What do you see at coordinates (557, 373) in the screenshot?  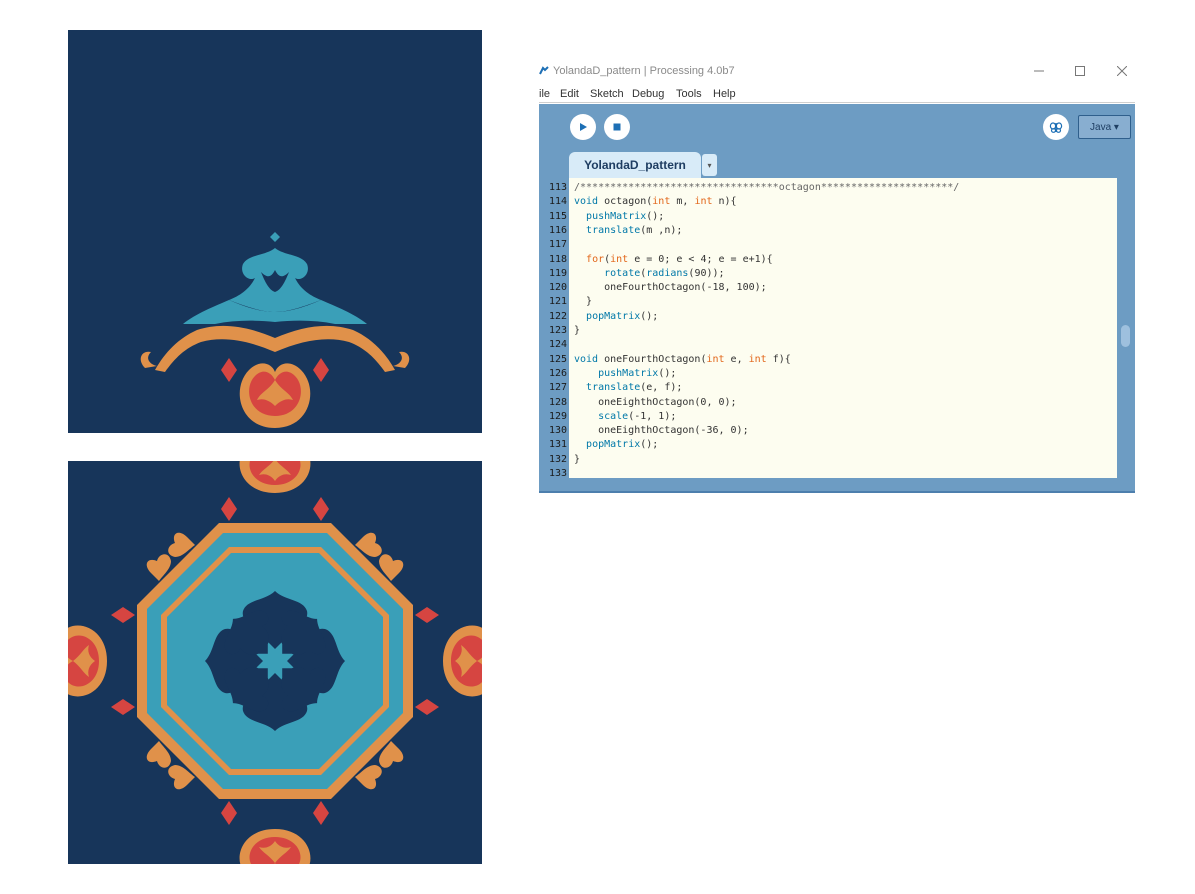 I see `line-number: 126` at bounding box center [557, 373].